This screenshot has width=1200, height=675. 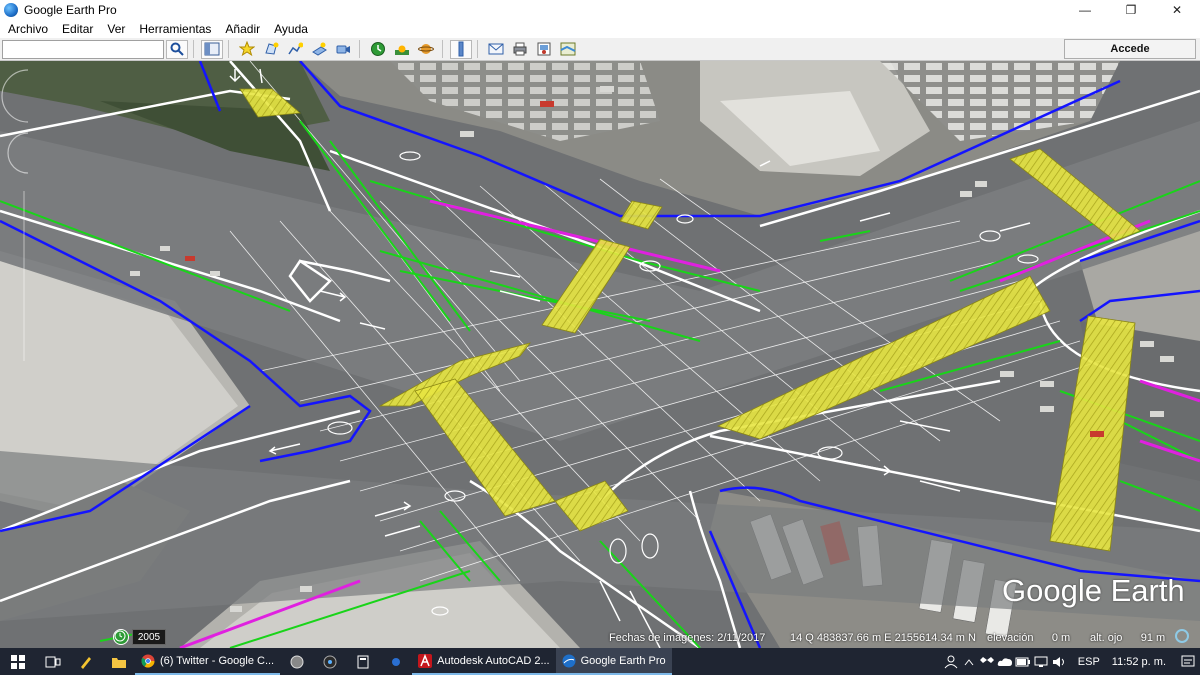 I want to click on maximize-button: ❐, so click(x=1131, y=10).